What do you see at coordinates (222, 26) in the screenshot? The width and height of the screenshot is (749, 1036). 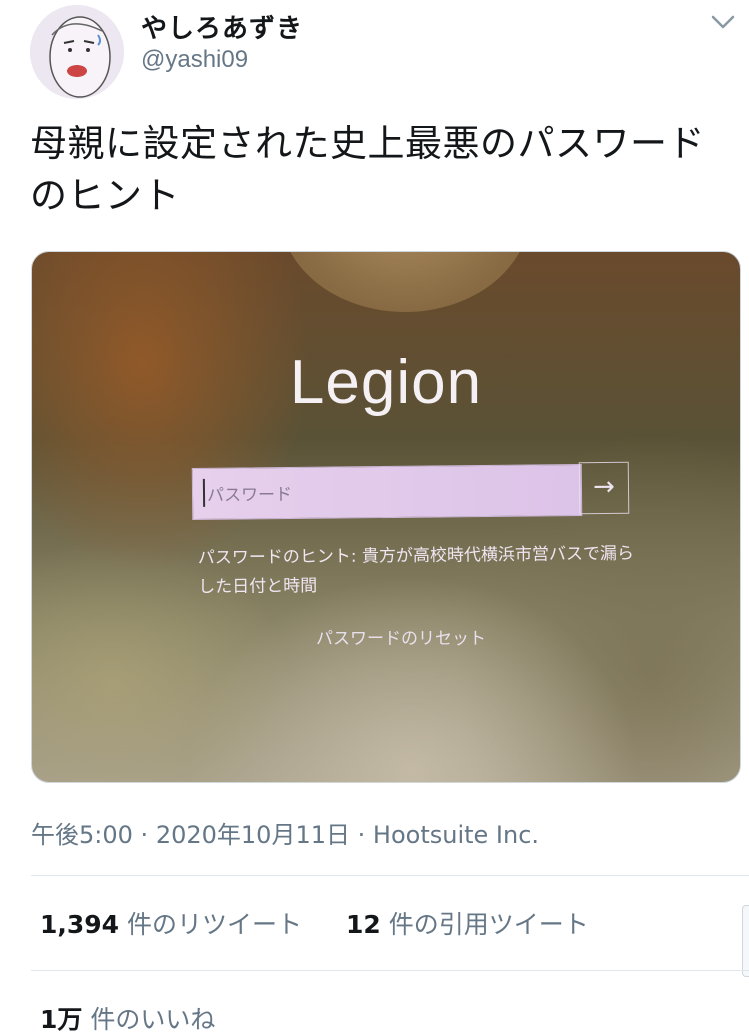 I see `display-name: やしろあずき` at bounding box center [222, 26].